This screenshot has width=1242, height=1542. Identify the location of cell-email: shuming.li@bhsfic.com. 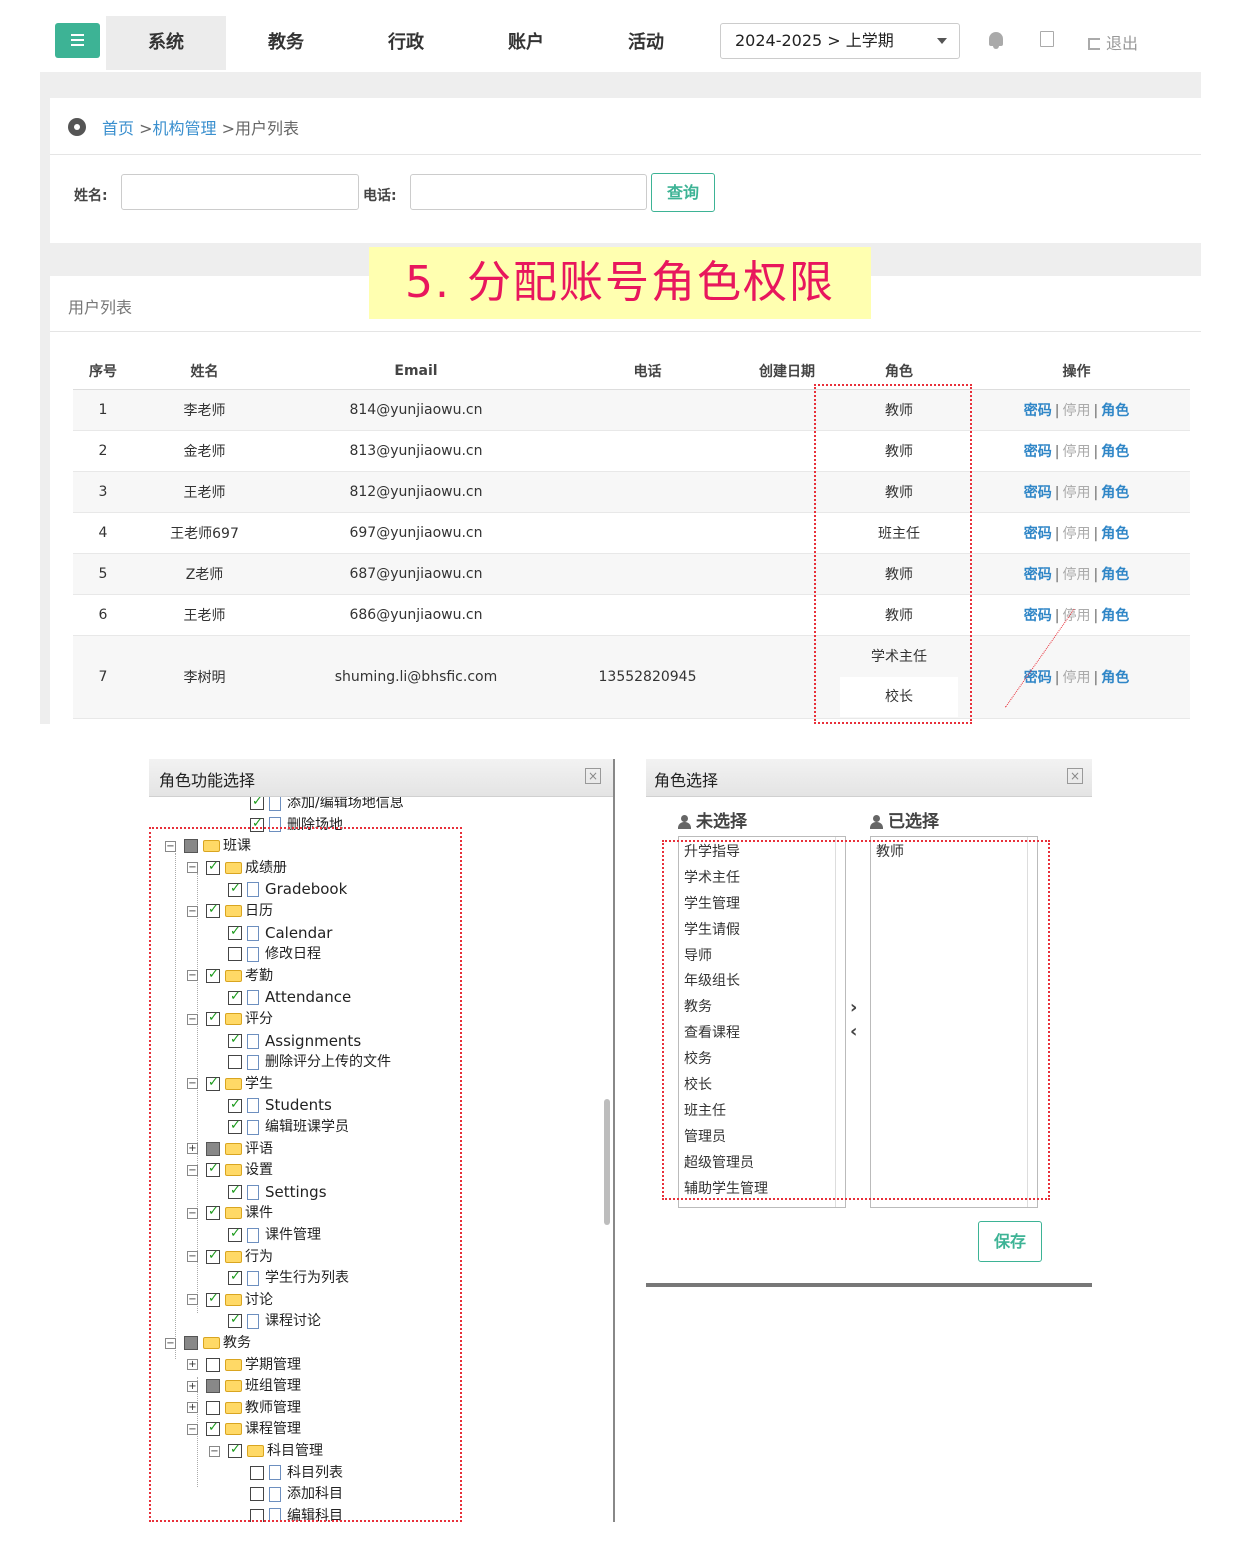
(416, 677).